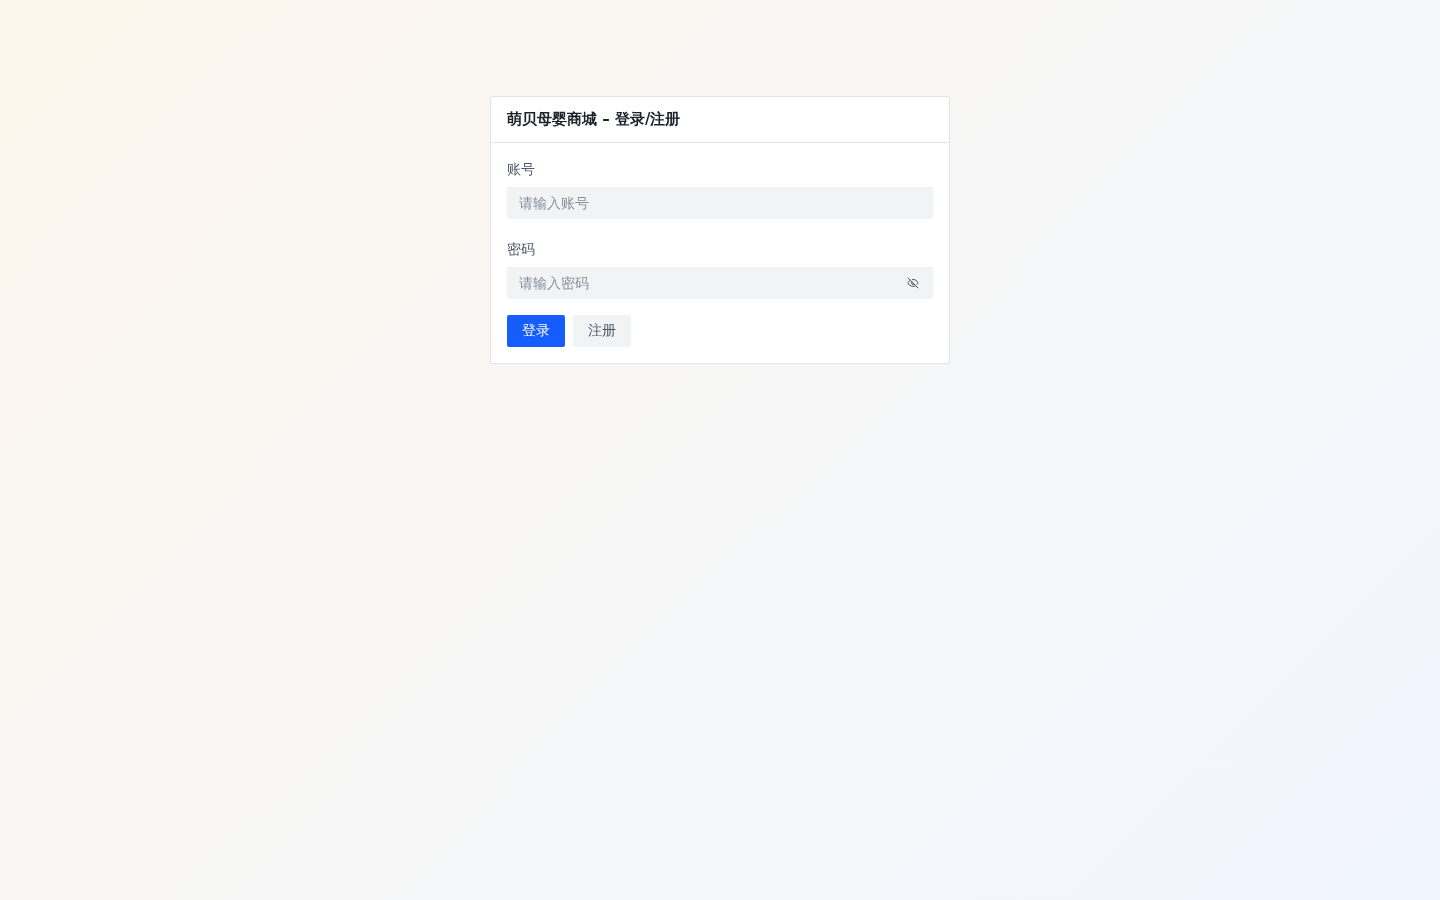  What do you see at coordinates (602, 331) in the screenshot?
I see `register-button: 注册` at bounding box center [602, 331].